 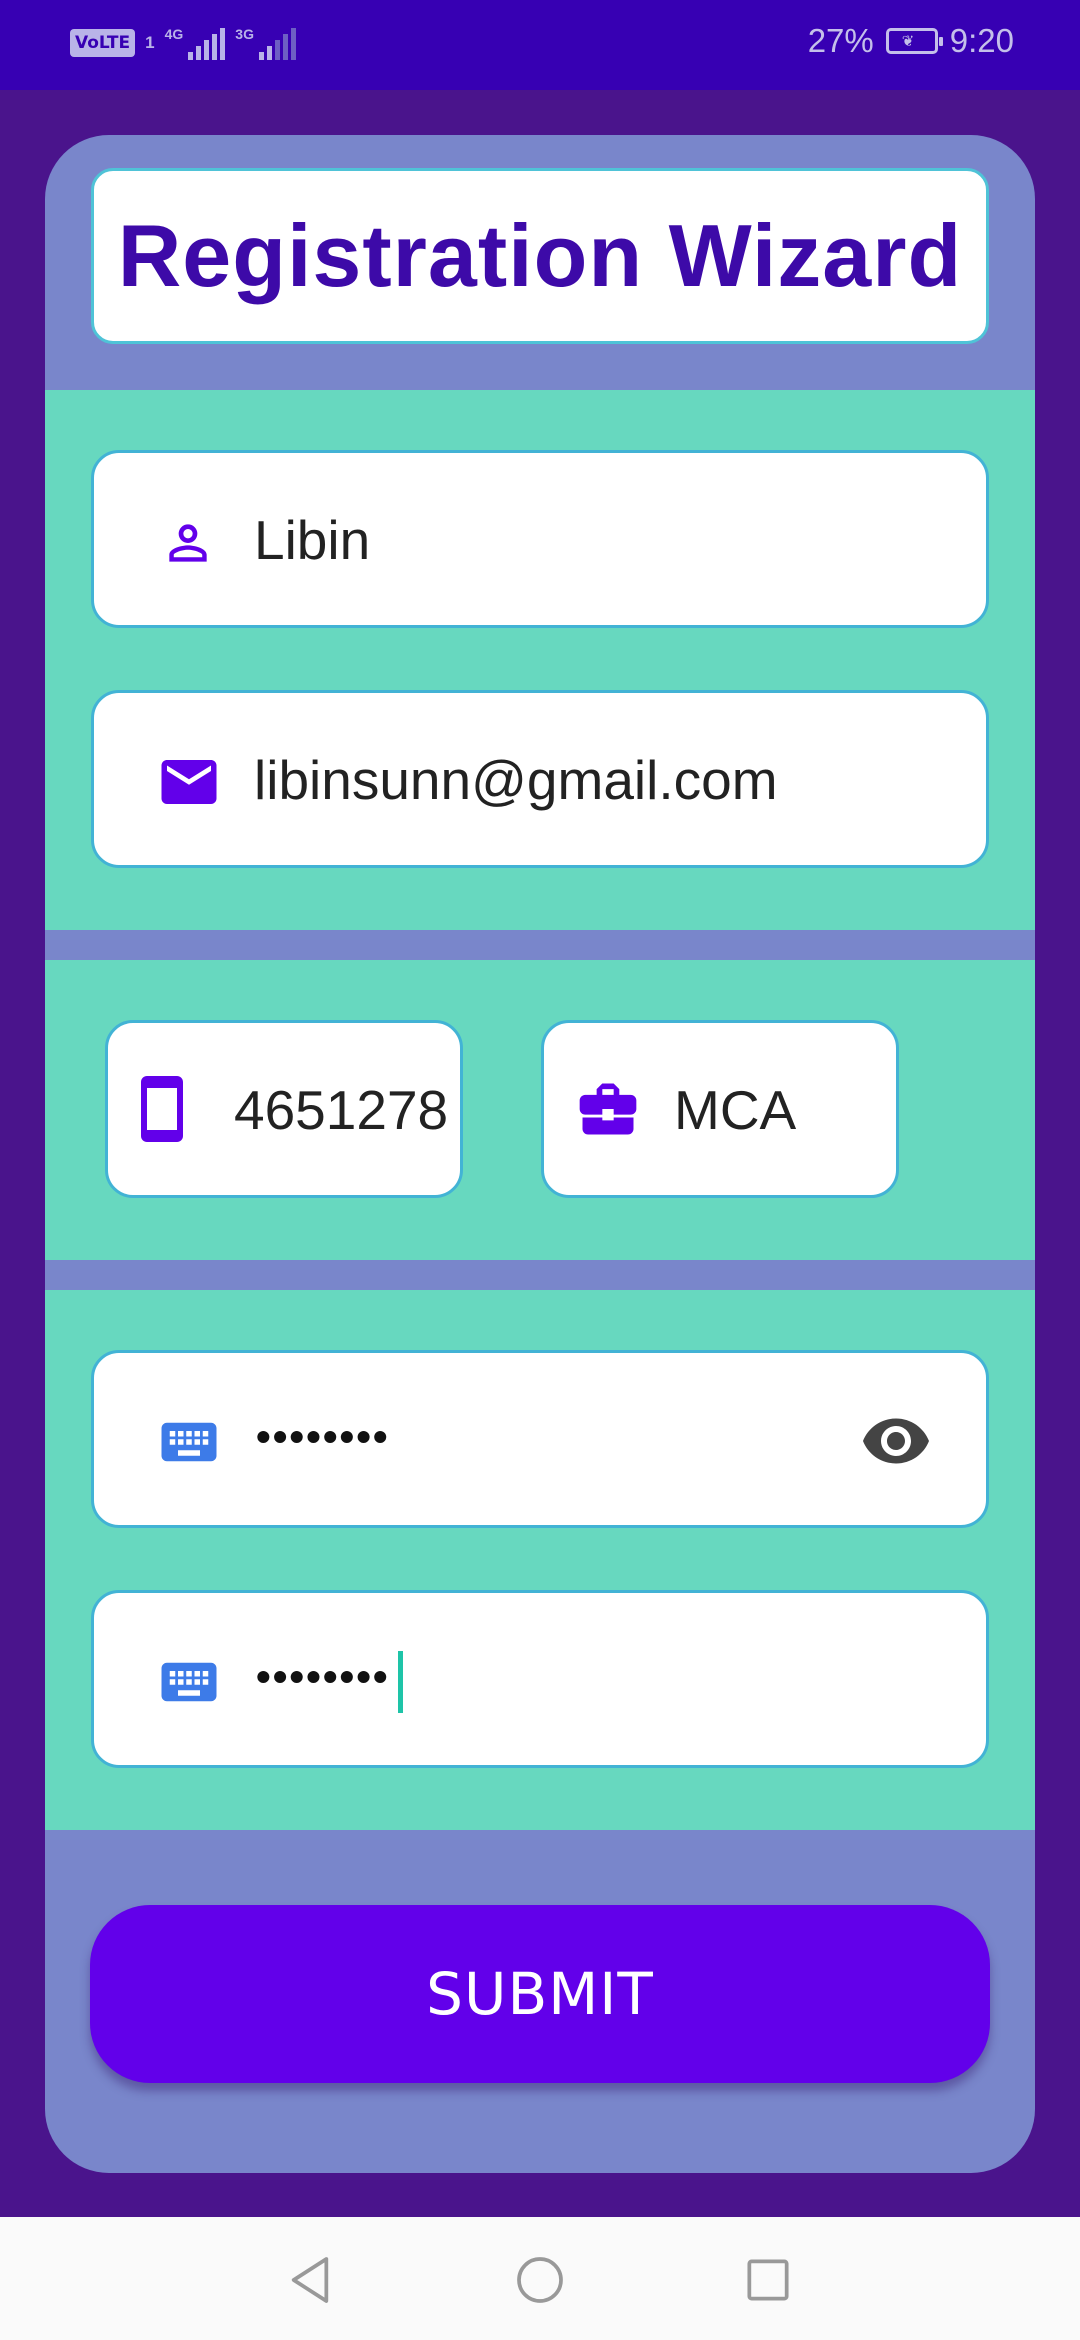 I want to click on confirm-password-field: ••••••••, so click(x=540, y=1679).